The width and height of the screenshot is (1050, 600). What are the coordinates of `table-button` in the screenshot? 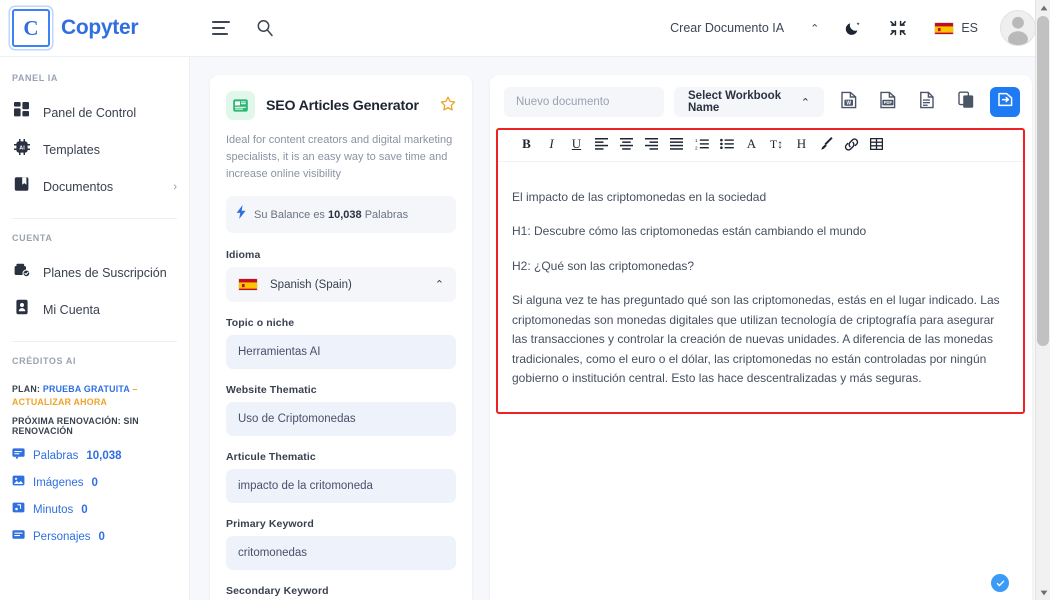 It's located at (876, 144).